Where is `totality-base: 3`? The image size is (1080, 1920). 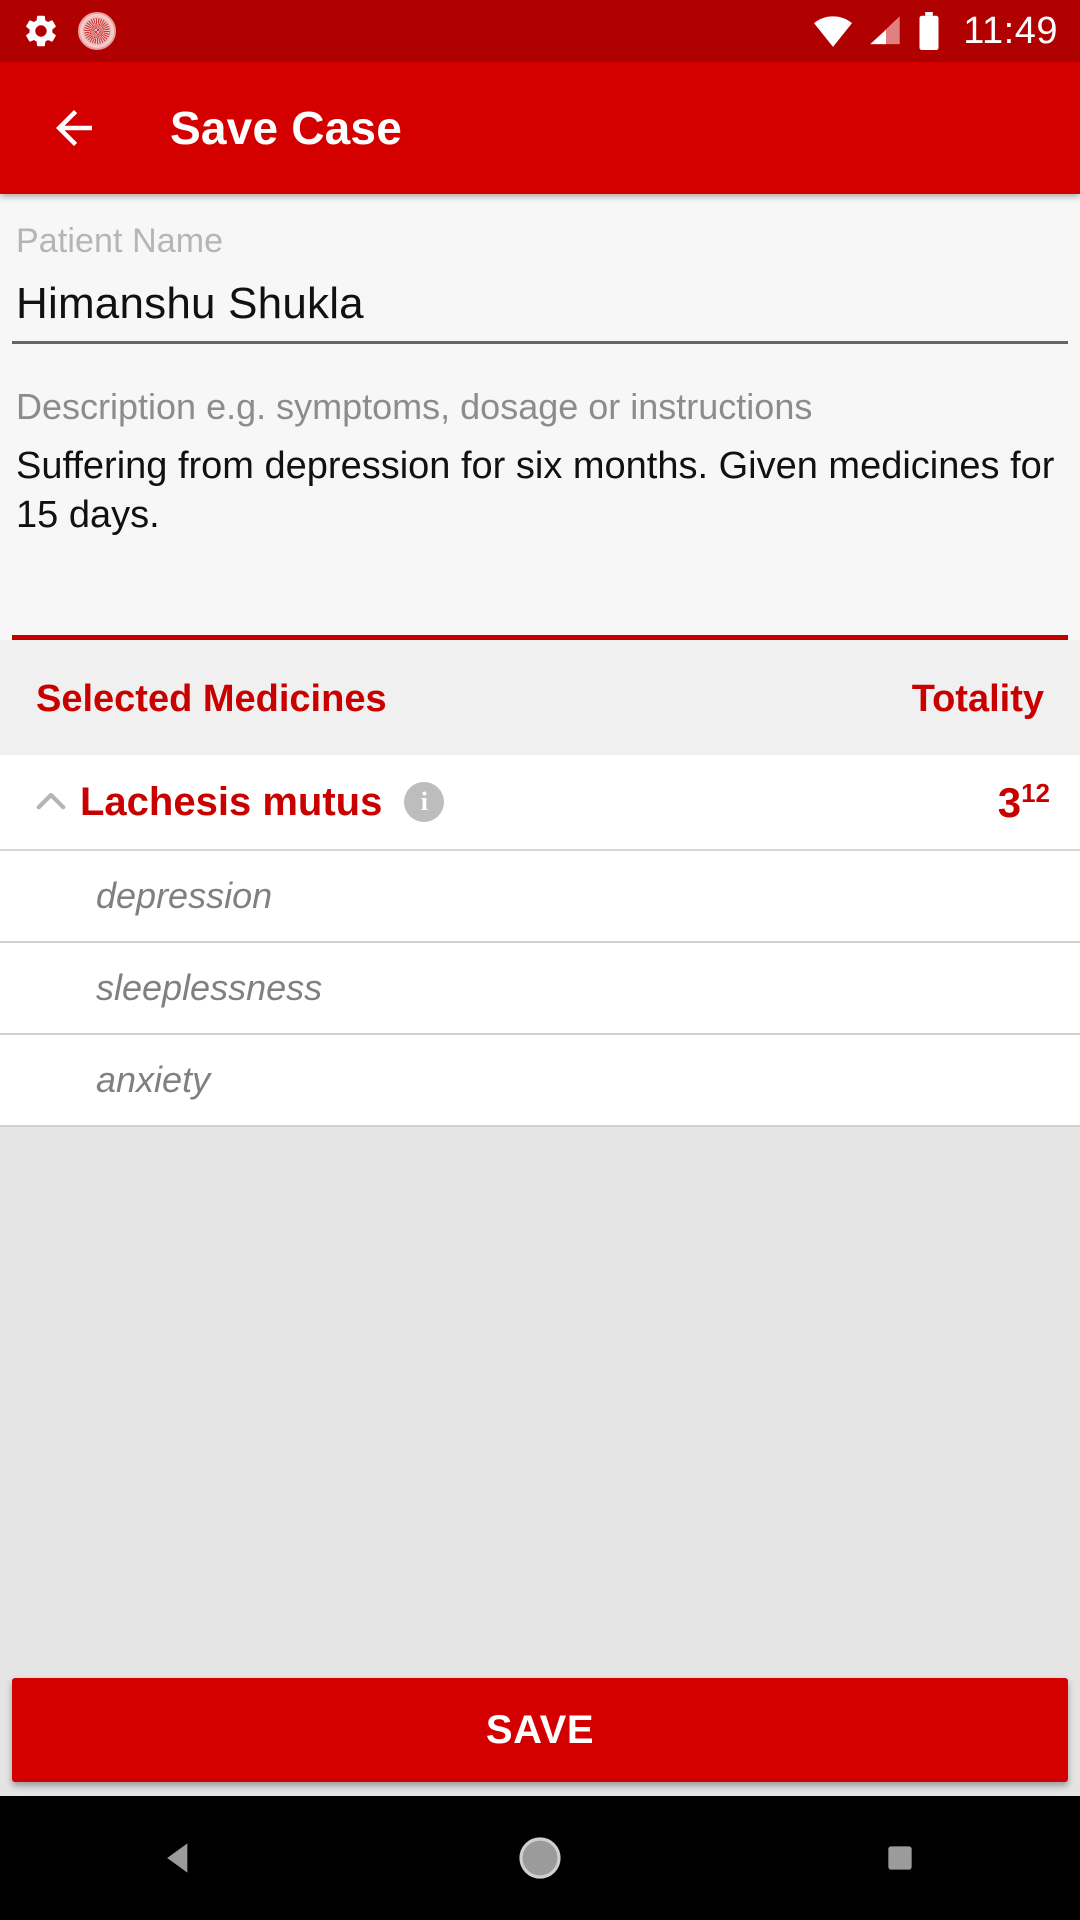
totality-base: 3 is located at coordinates (1009, 802).